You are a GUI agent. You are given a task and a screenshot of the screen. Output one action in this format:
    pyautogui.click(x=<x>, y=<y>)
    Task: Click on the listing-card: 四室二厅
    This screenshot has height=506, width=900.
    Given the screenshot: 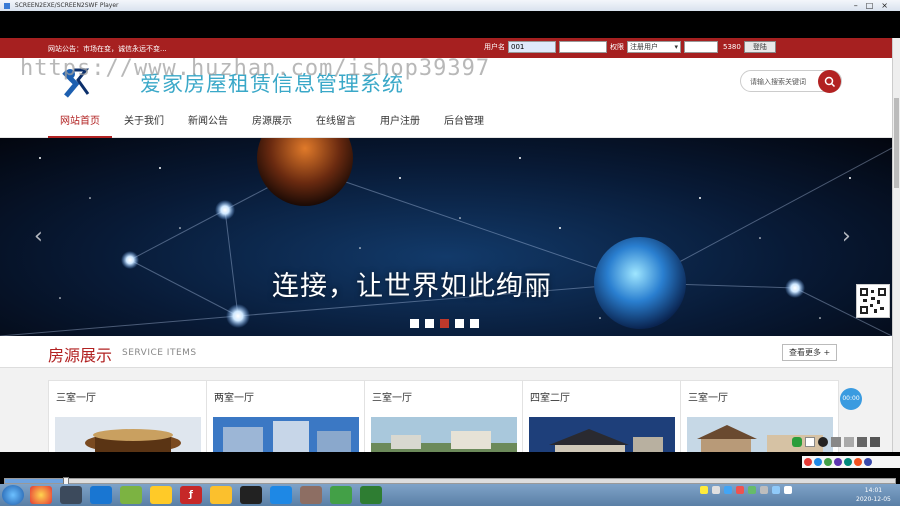 What is the action you would take?
    pyautogui.click(x=601, y=416)
    